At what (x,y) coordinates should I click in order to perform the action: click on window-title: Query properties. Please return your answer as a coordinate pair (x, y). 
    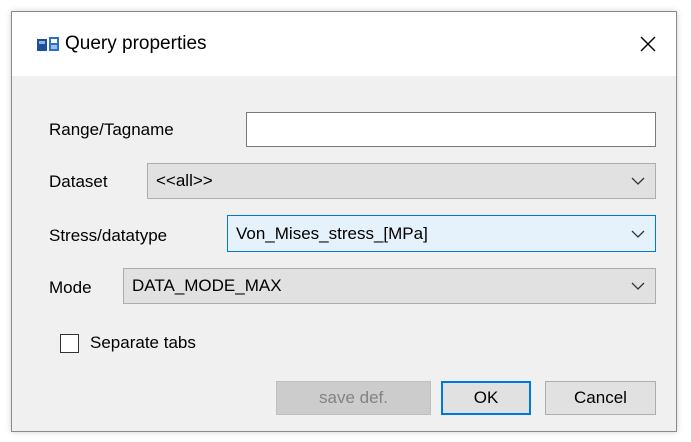
    Looking at the image, I should click on (136, 43).